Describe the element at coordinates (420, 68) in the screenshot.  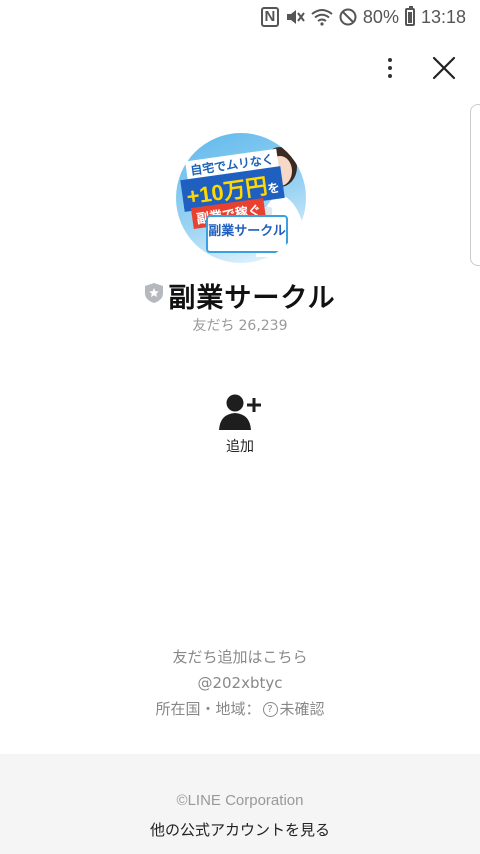
I see `top-actions` at that location.